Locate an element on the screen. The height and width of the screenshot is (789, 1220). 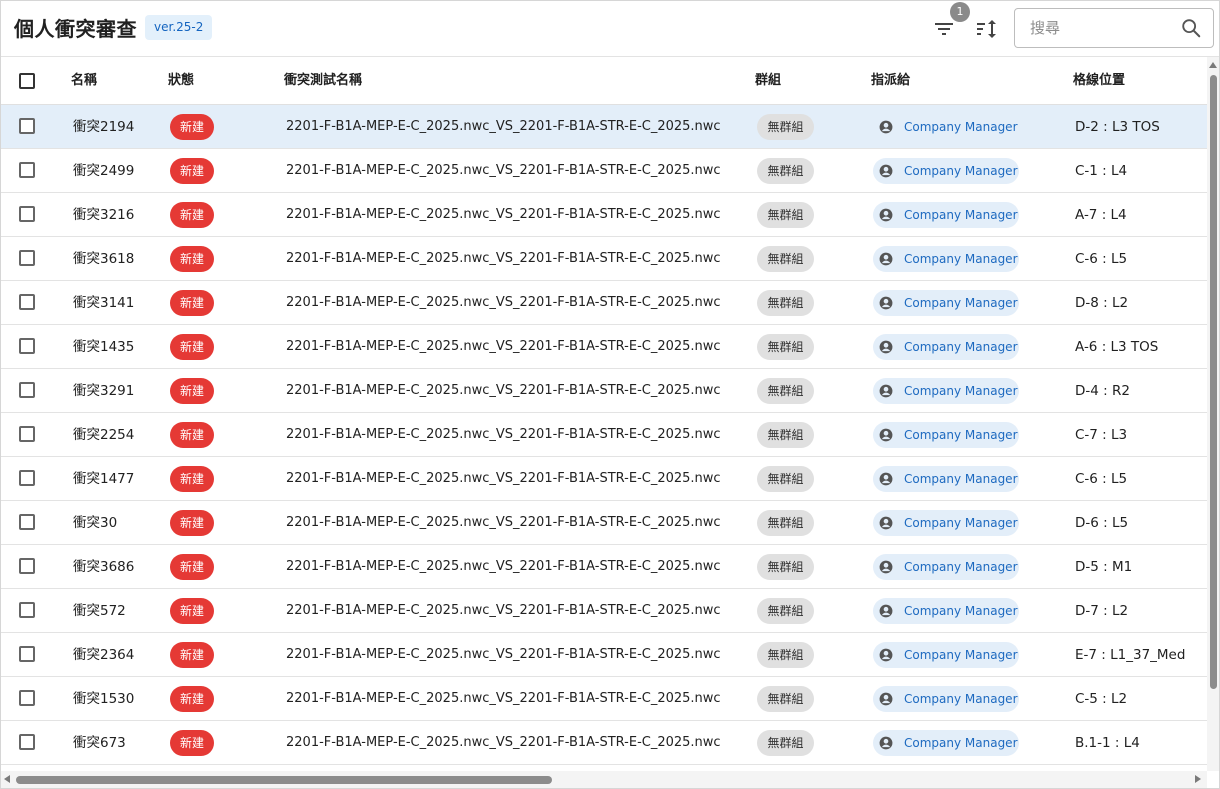
search-box is located at coordinates (1114, 28).